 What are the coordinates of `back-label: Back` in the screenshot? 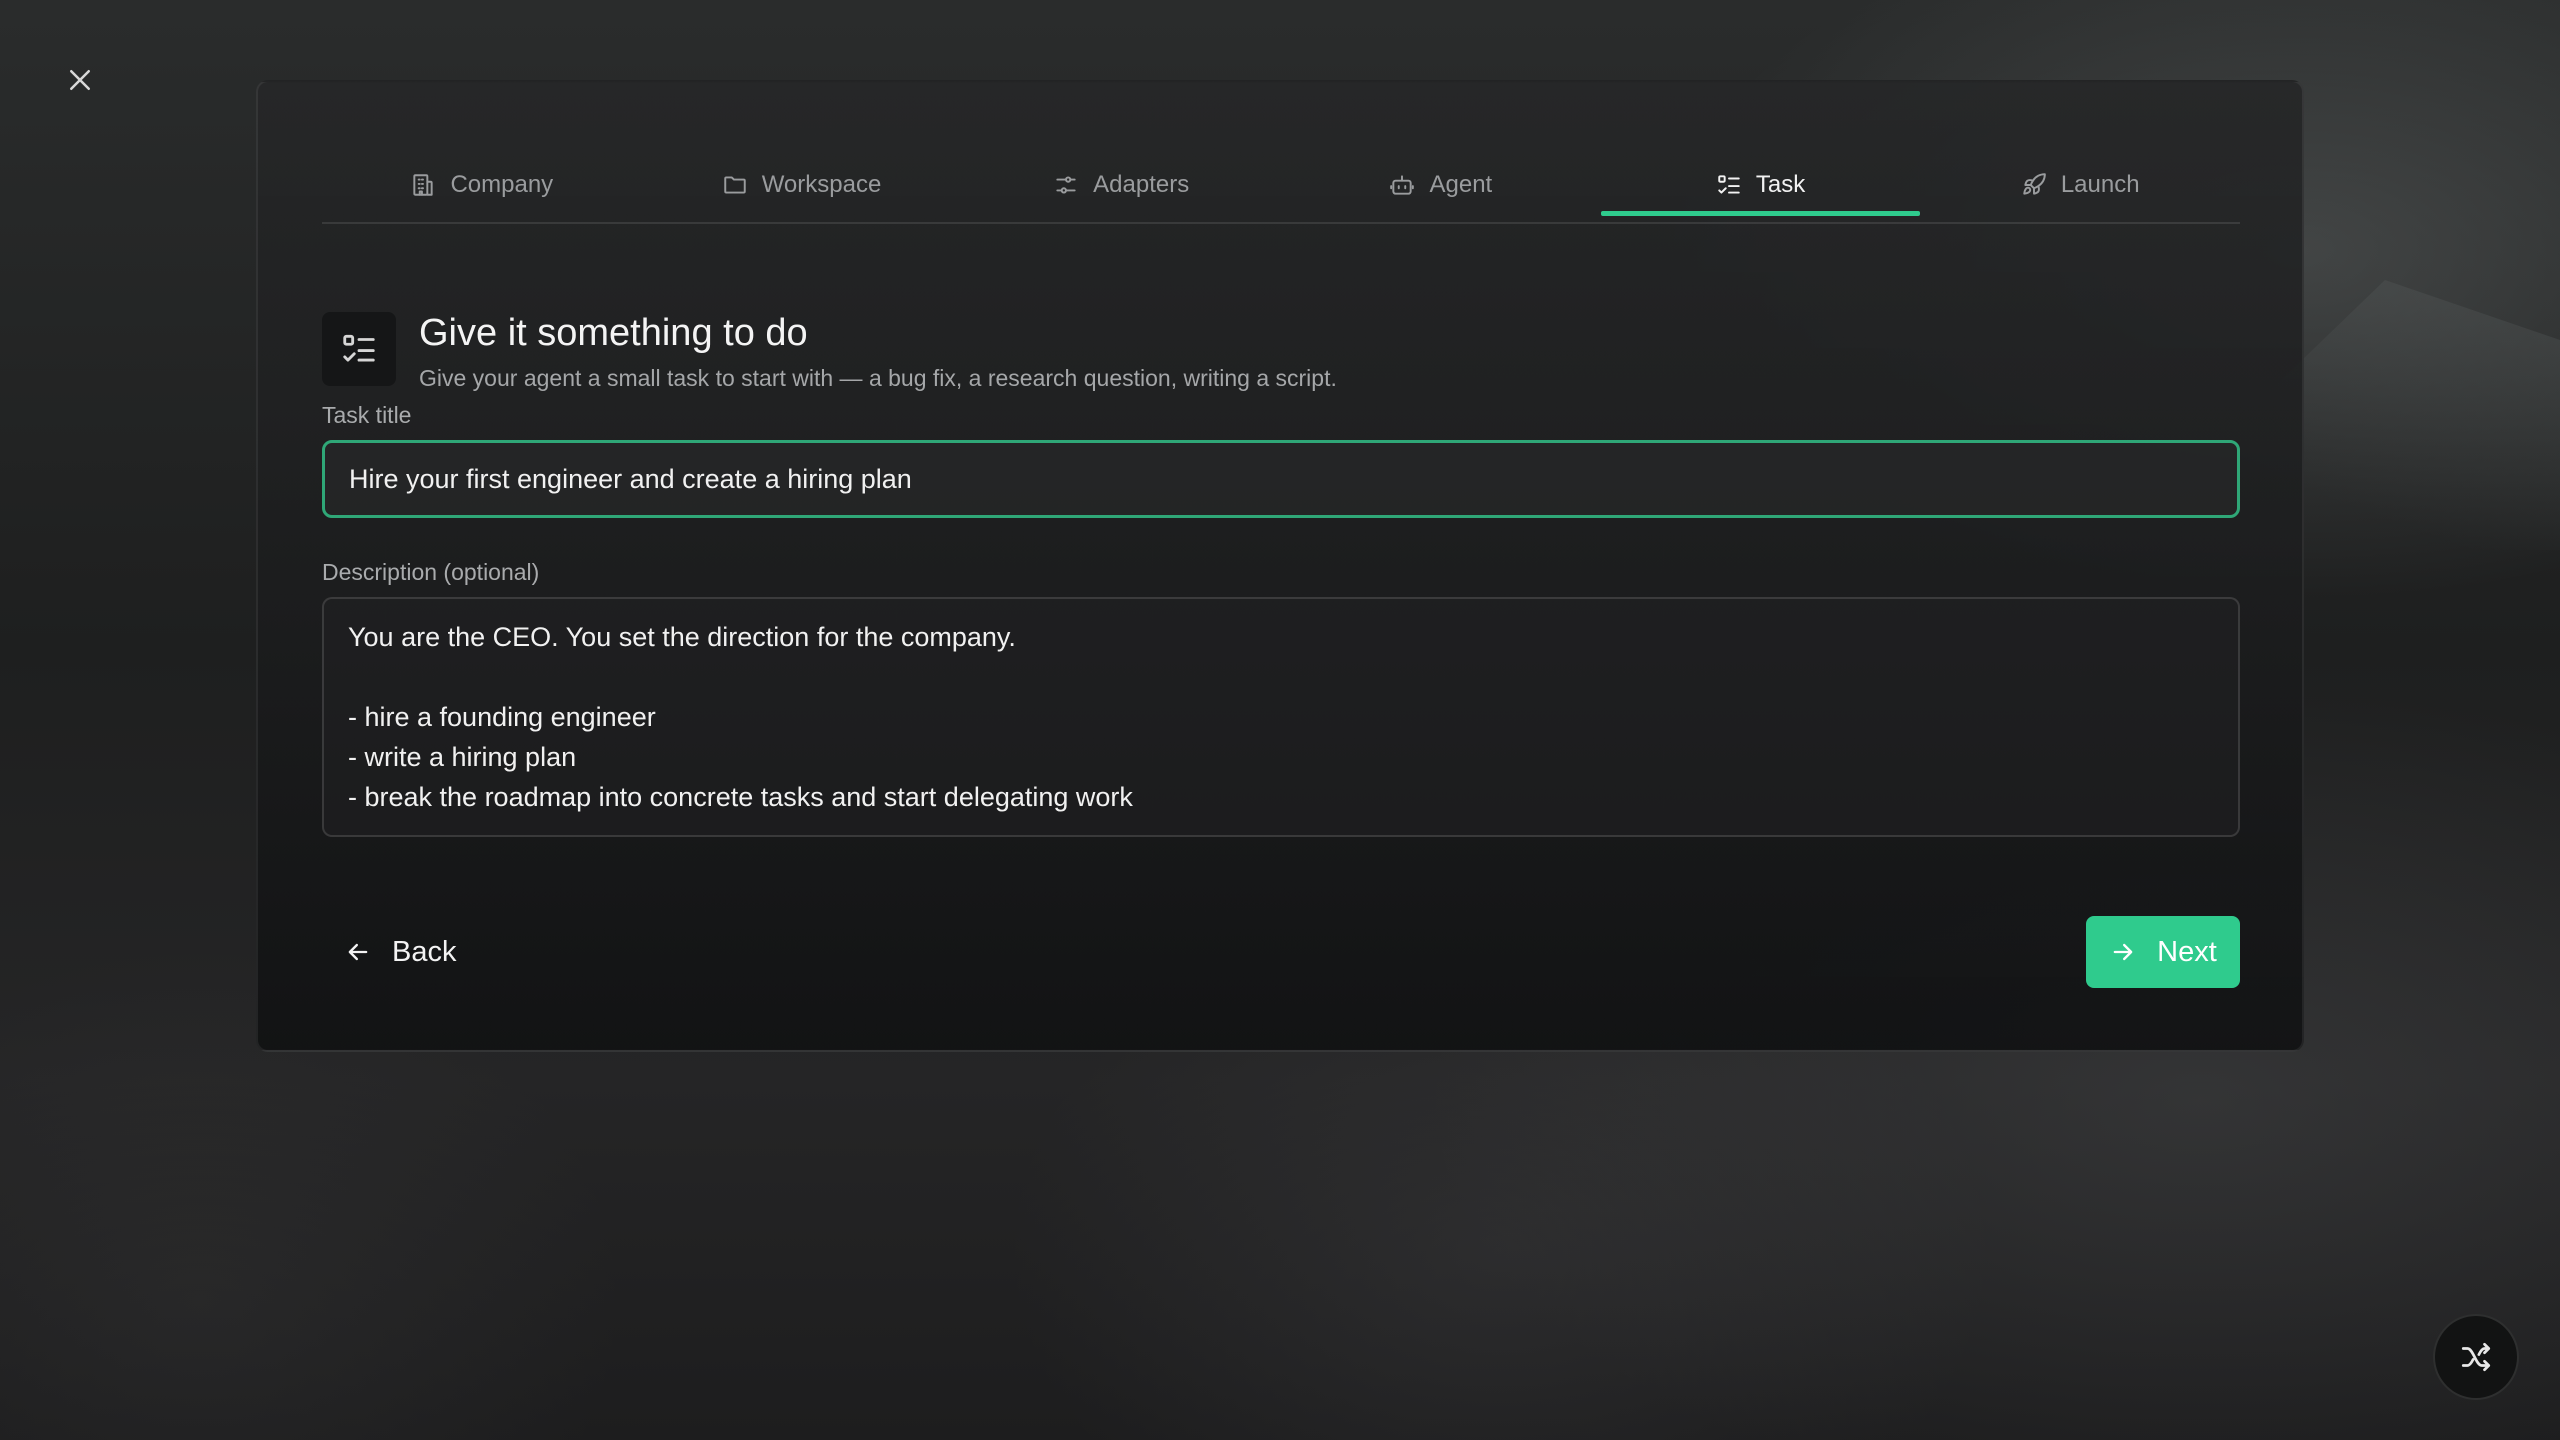 It's located at (424, 951).